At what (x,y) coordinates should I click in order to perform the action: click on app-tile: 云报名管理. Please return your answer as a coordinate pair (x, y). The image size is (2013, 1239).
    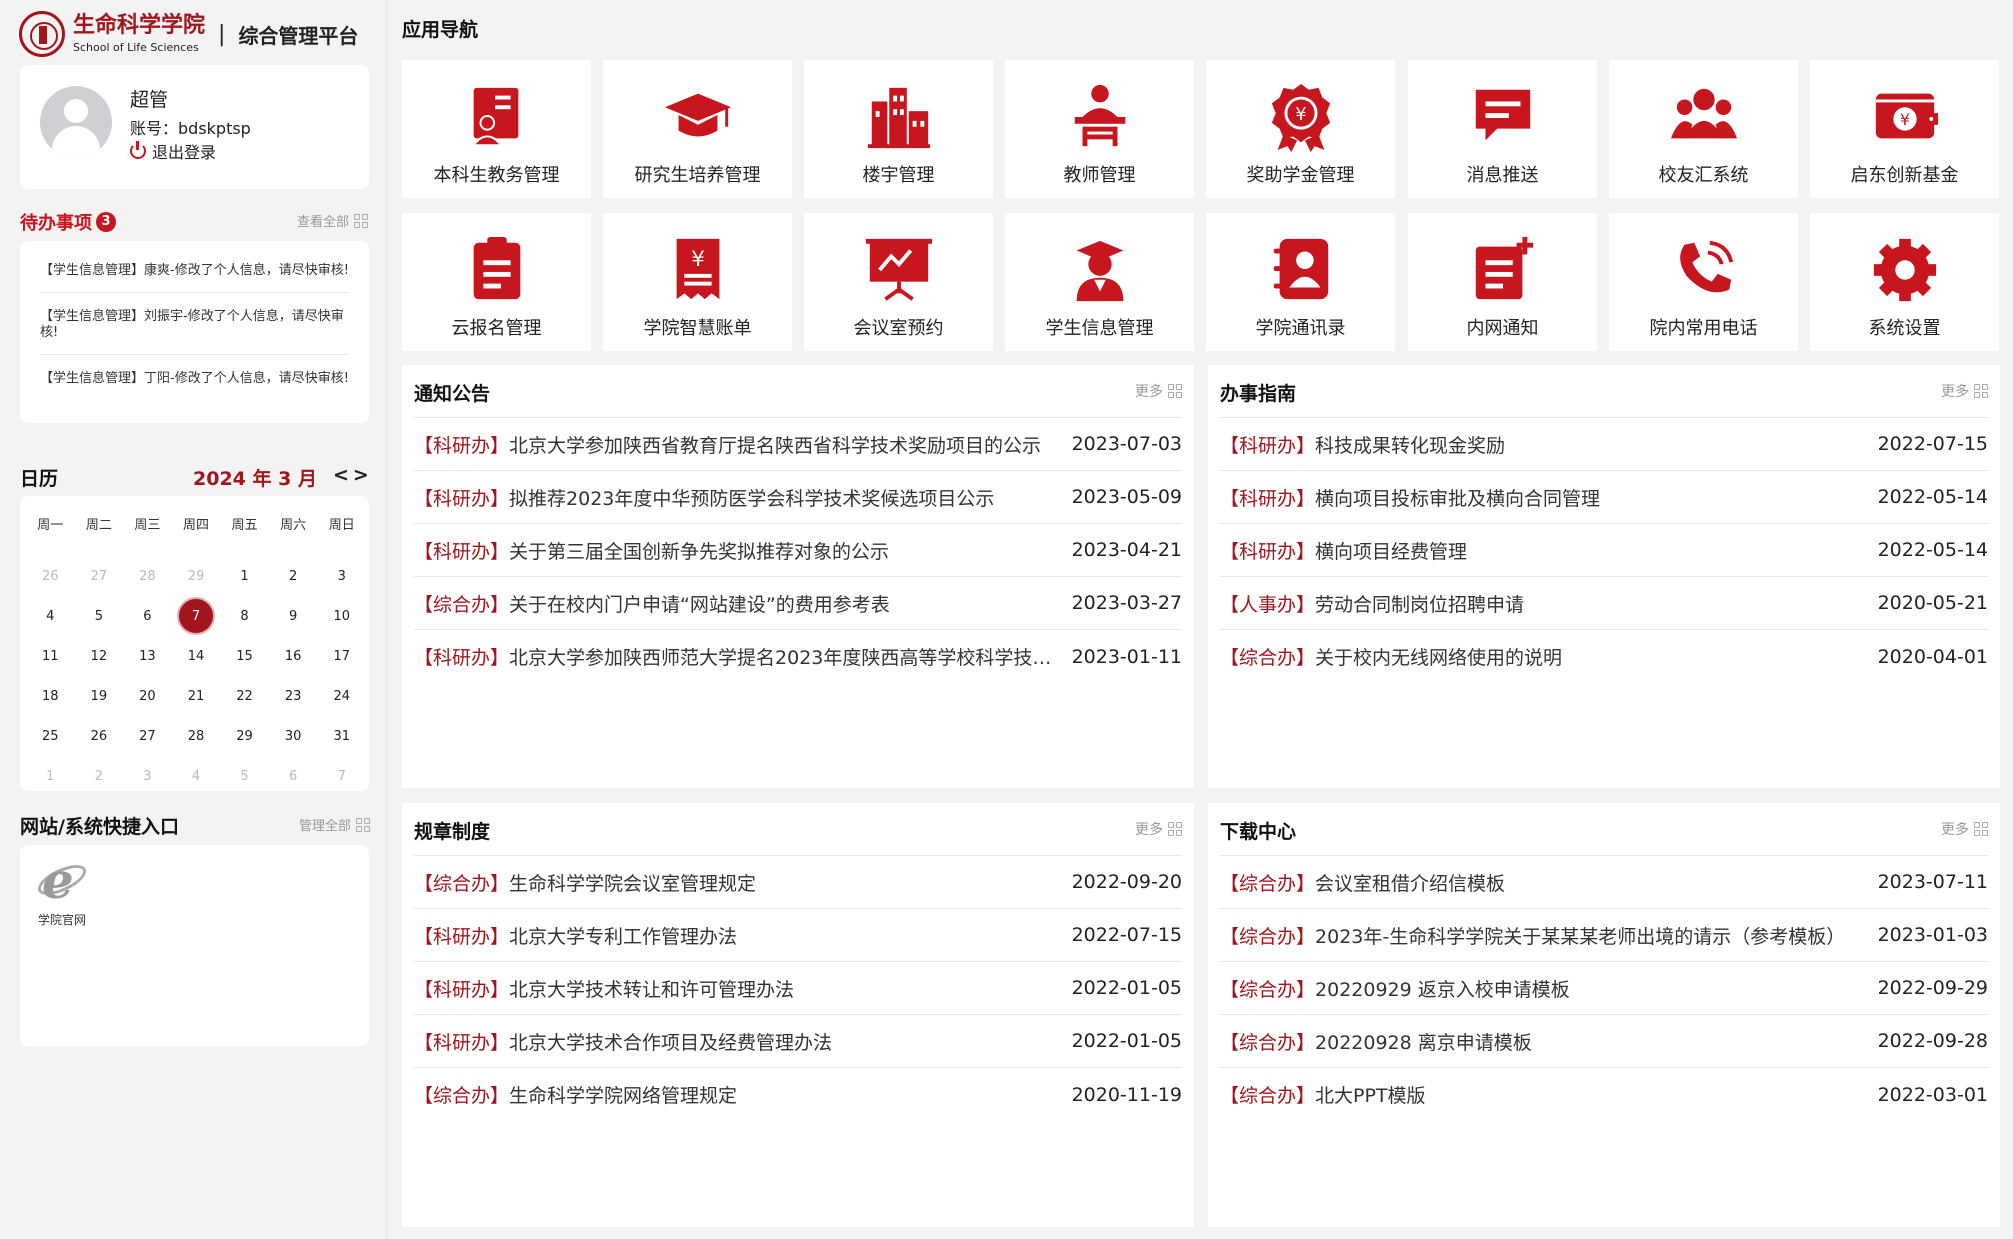
    Looking at the image, I should click on (496, 282).